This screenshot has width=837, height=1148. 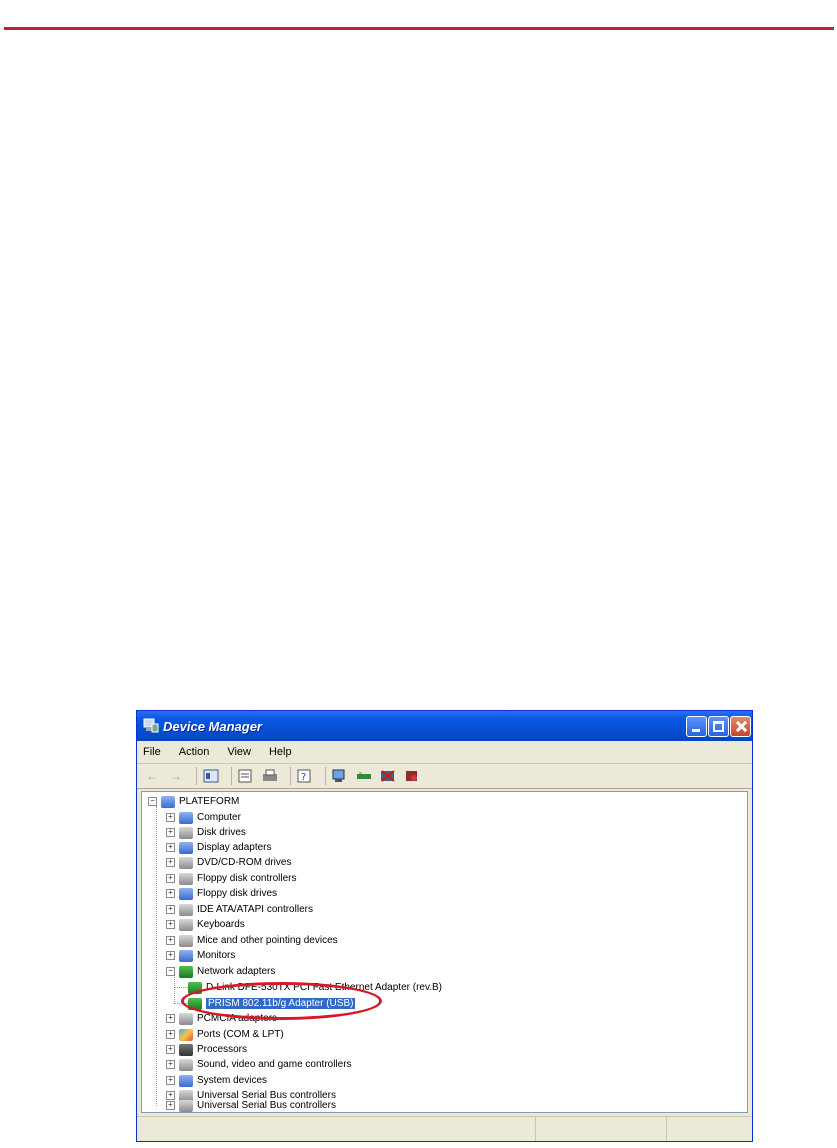 What do you see at coordinates (280, 752) in the screenshot?
I see `menu-help: Help` at bounding box center [280, 752].